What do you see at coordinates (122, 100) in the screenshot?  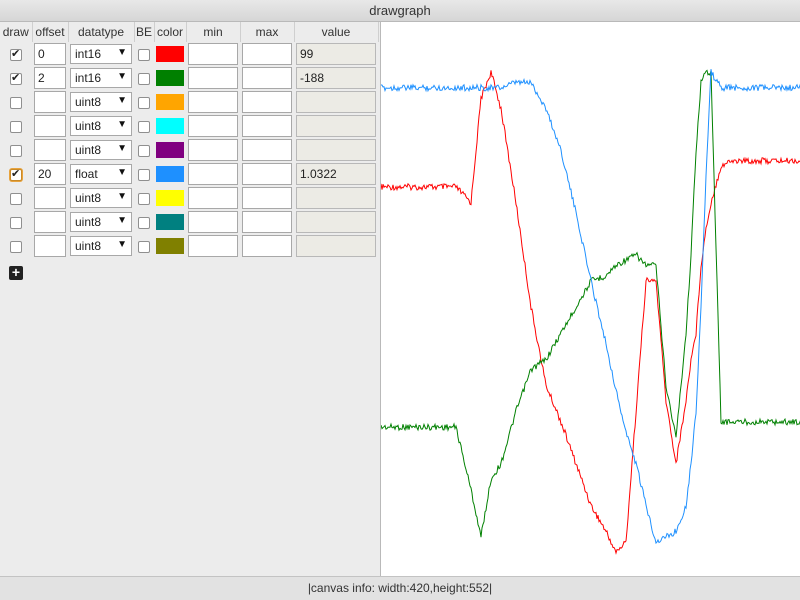 I see `chevron-down-icon: ▼` at bounding box center [122, 100].